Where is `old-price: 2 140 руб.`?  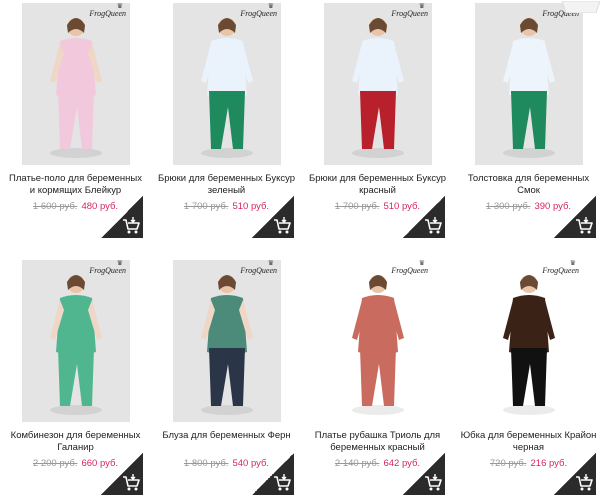 old-price: 2 140 руб. is located at coordinates (357, 463).